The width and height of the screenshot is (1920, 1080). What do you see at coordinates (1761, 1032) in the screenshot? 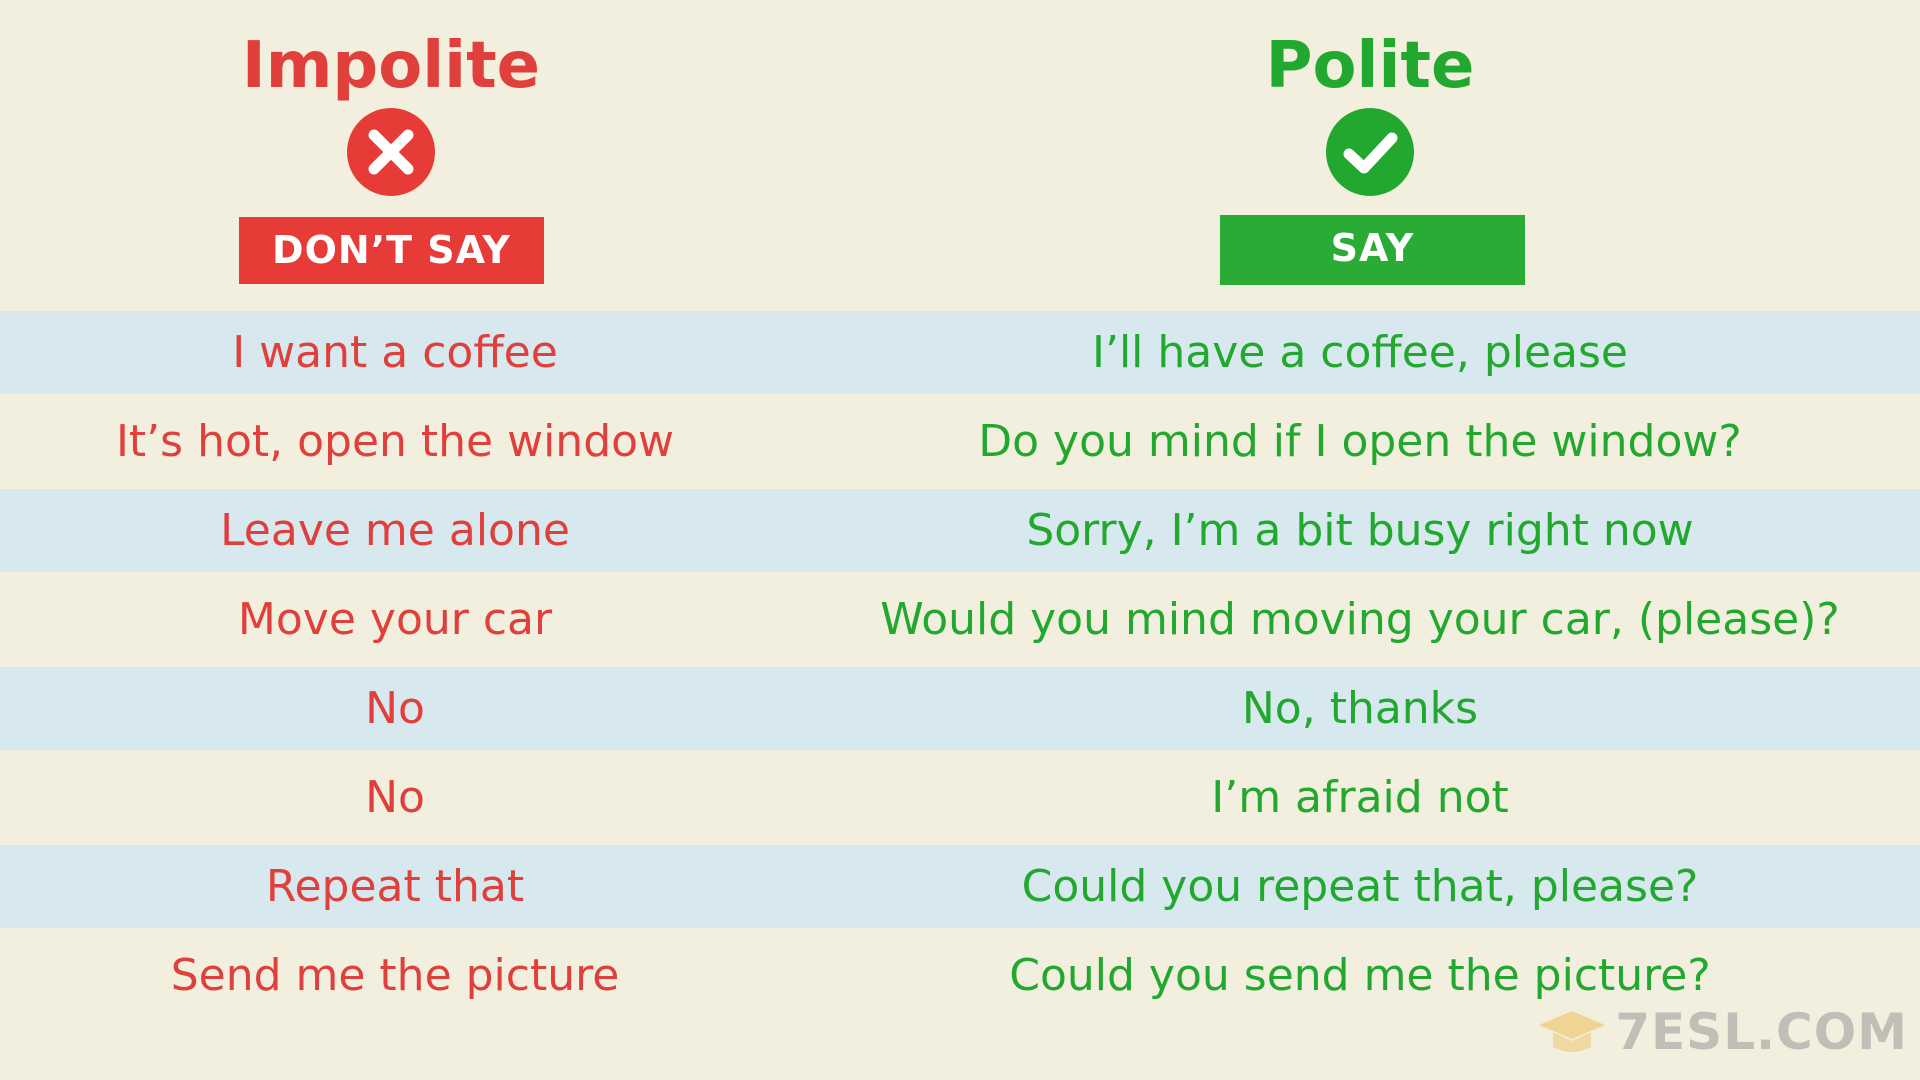
I see `logo-text: 7ESL.COM` at bounding box center [1761, 1032].